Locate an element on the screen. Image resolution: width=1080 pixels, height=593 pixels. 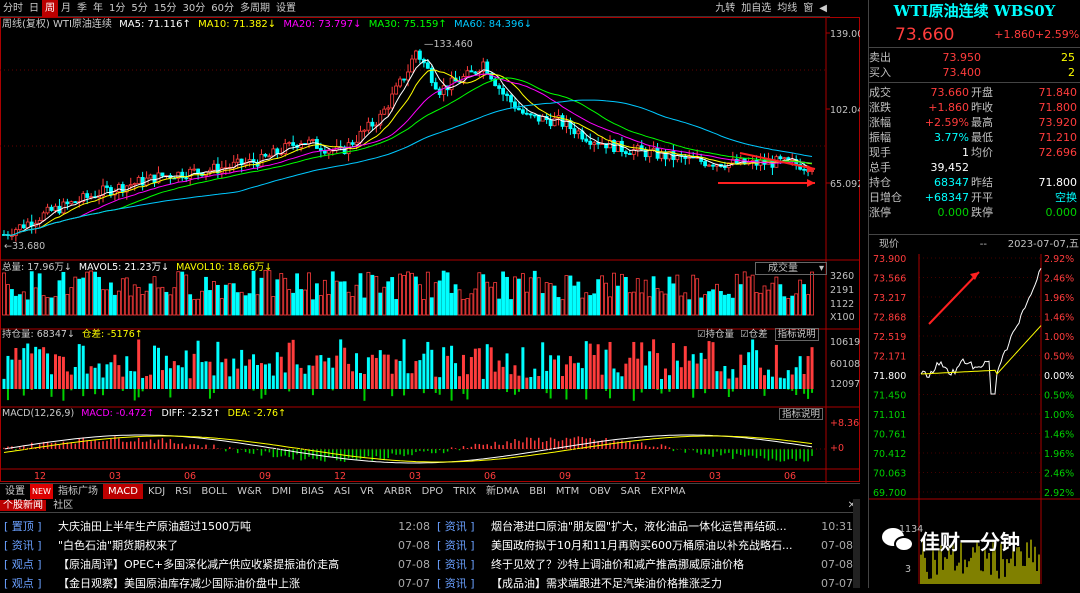
period-1: 日 is located at coordinates (34, 8).